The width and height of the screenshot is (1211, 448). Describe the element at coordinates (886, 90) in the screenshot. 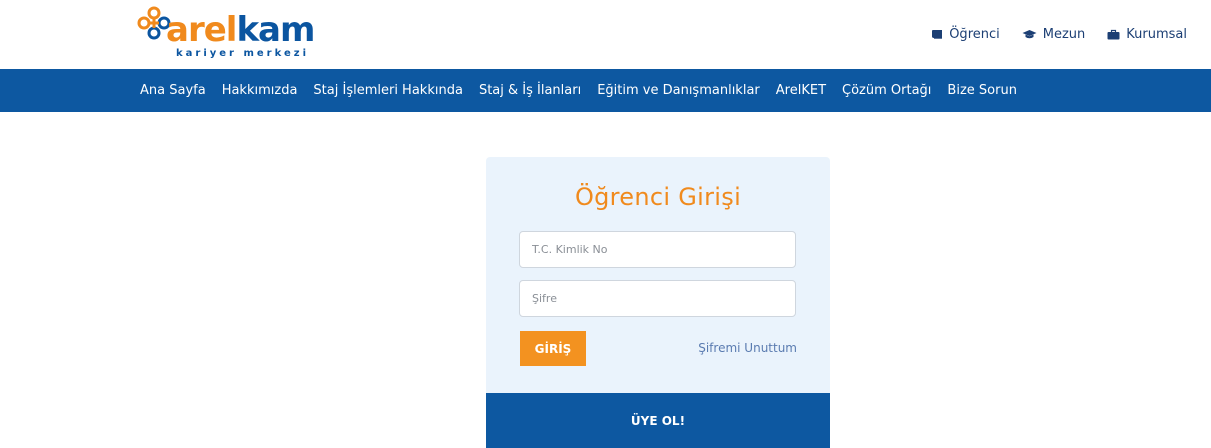

I see `nav-item-cozum-ortagi: Çözüm Ortağı` at that location.